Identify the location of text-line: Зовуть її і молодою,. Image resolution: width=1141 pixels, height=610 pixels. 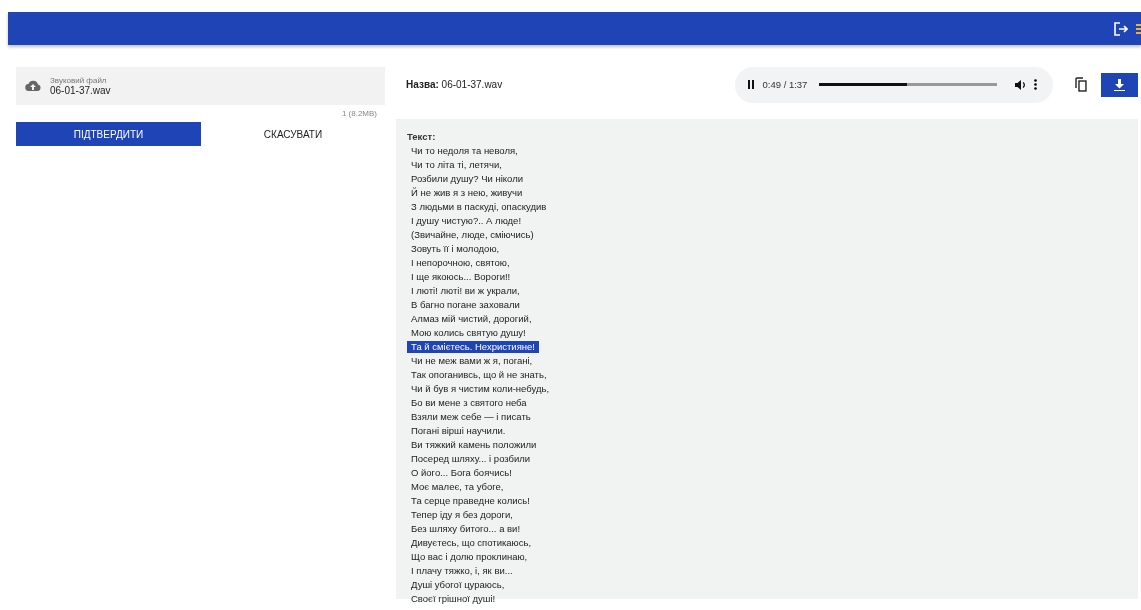
(455, 249).